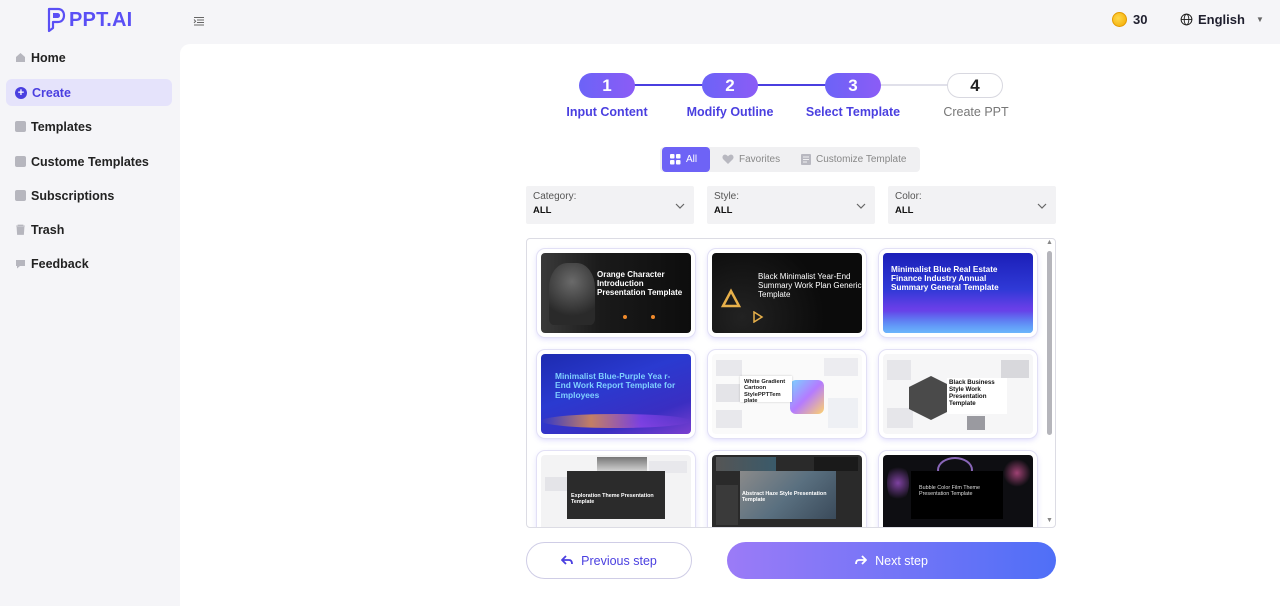 Image resolution: width=1280 pixels, height=606 pixels. What do you see at coordinates (908, 196) in the screenshot?
I see `filter-label: Color:` at bounding box center [908, 196].